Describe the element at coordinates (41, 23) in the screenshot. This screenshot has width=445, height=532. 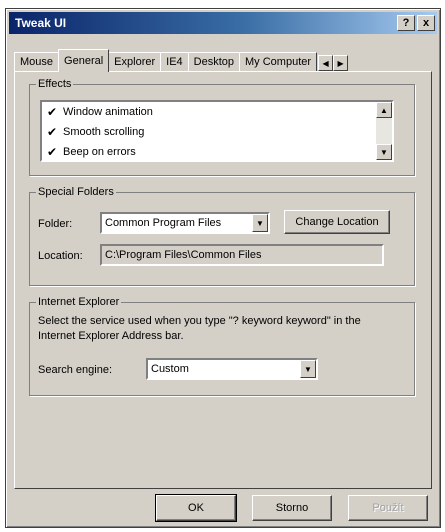
I see `window-title: Tweak UI` at that location.